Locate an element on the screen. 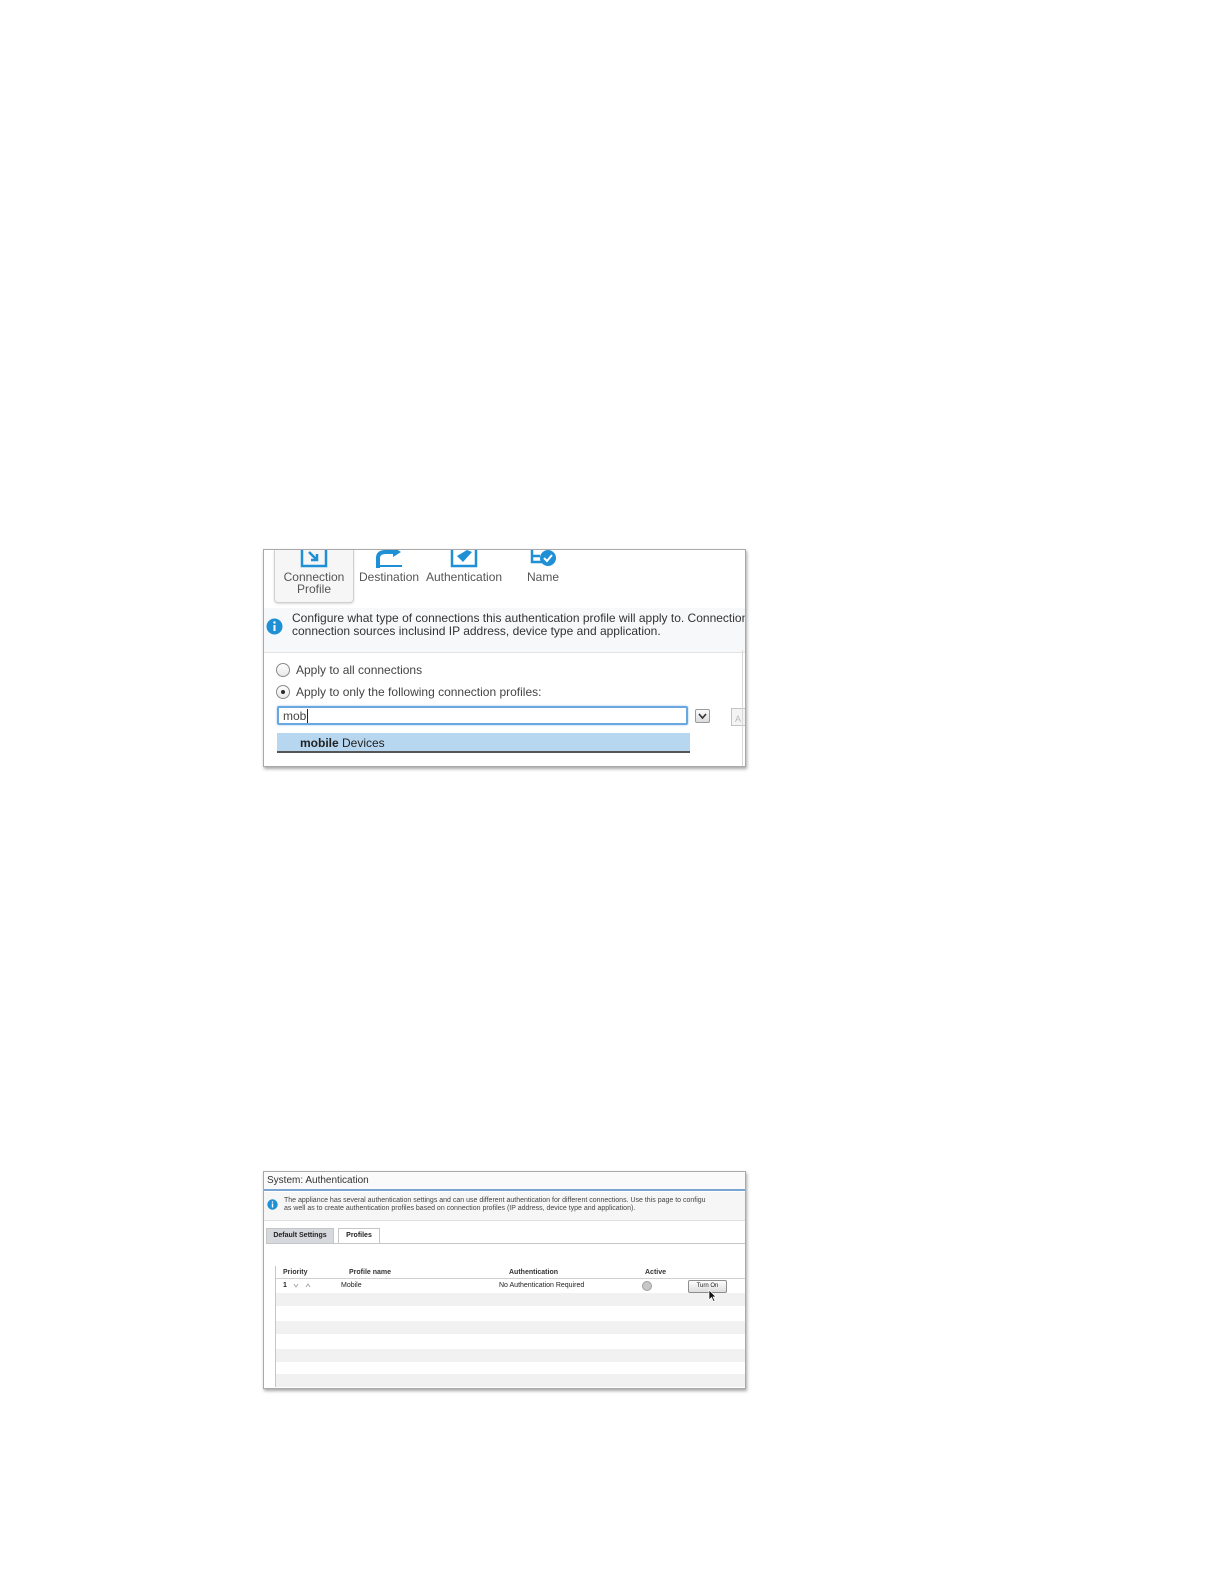  chevron-up-icon is located at coordinates (308, 1285).